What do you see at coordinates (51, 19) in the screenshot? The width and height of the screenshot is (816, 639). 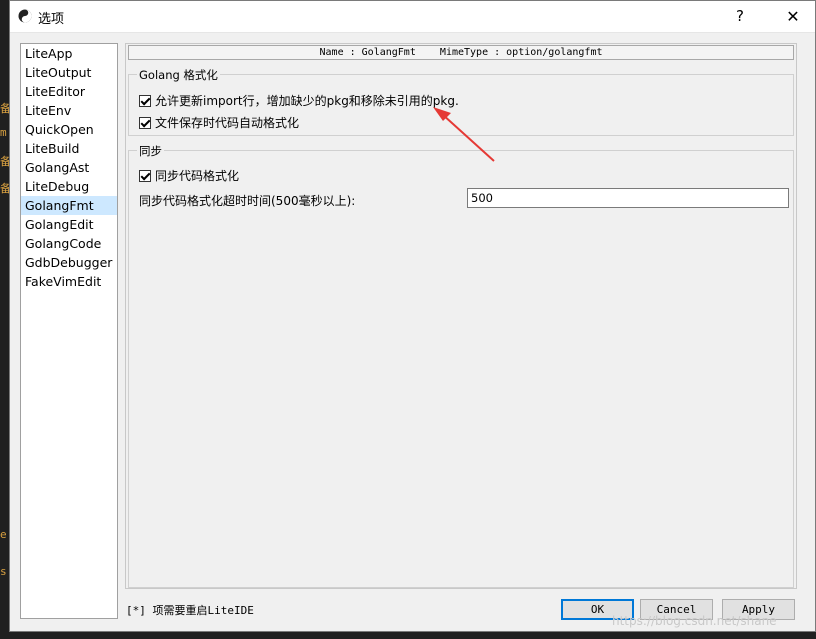 I see `window-title: 选项` at bounding box center [51, 19].